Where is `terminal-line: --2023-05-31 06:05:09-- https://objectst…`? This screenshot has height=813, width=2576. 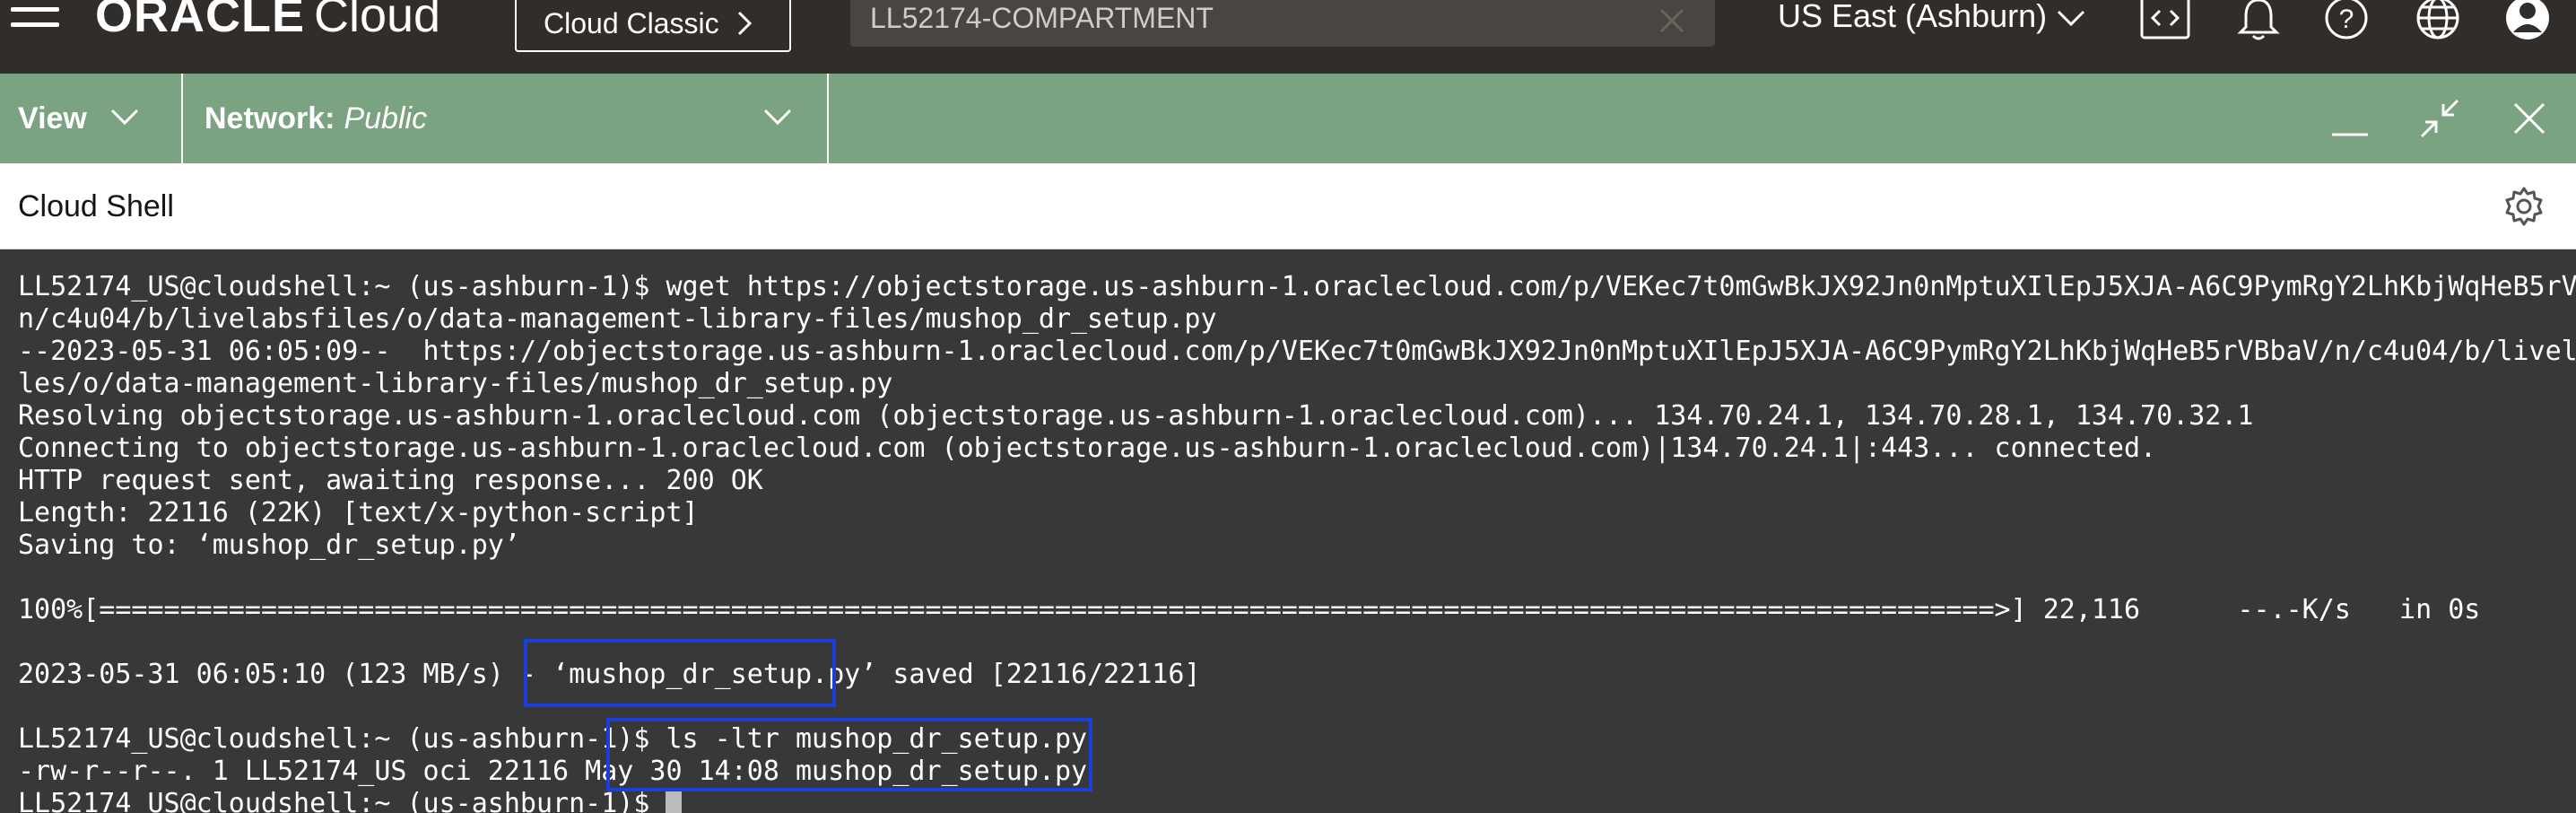
terminal-line: --2023-05-31 06:05:09-- https://objectst… is located at coordinates (1297, 351).